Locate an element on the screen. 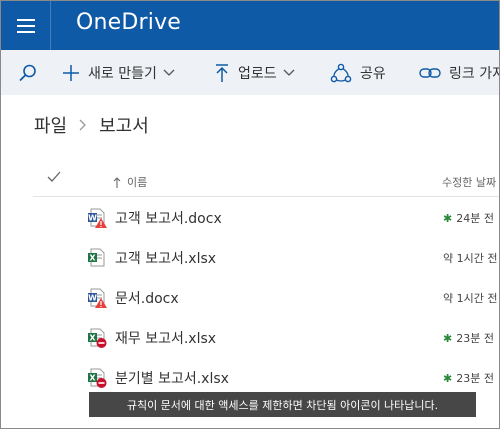  file-row: X 고객 보고서.xlsx 약 1시간 전 is located at coordinates (250, 258).